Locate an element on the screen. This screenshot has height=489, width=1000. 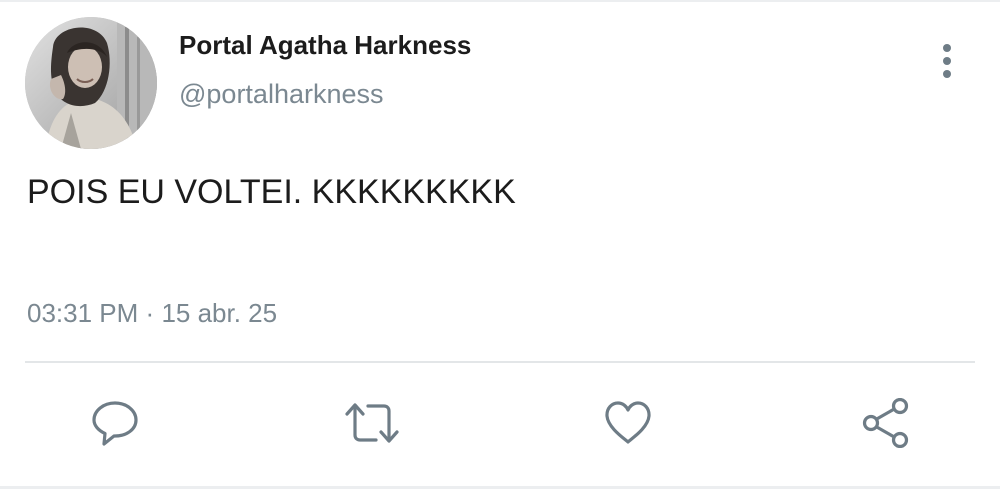
reply-button is located at coordinates (115, 423).